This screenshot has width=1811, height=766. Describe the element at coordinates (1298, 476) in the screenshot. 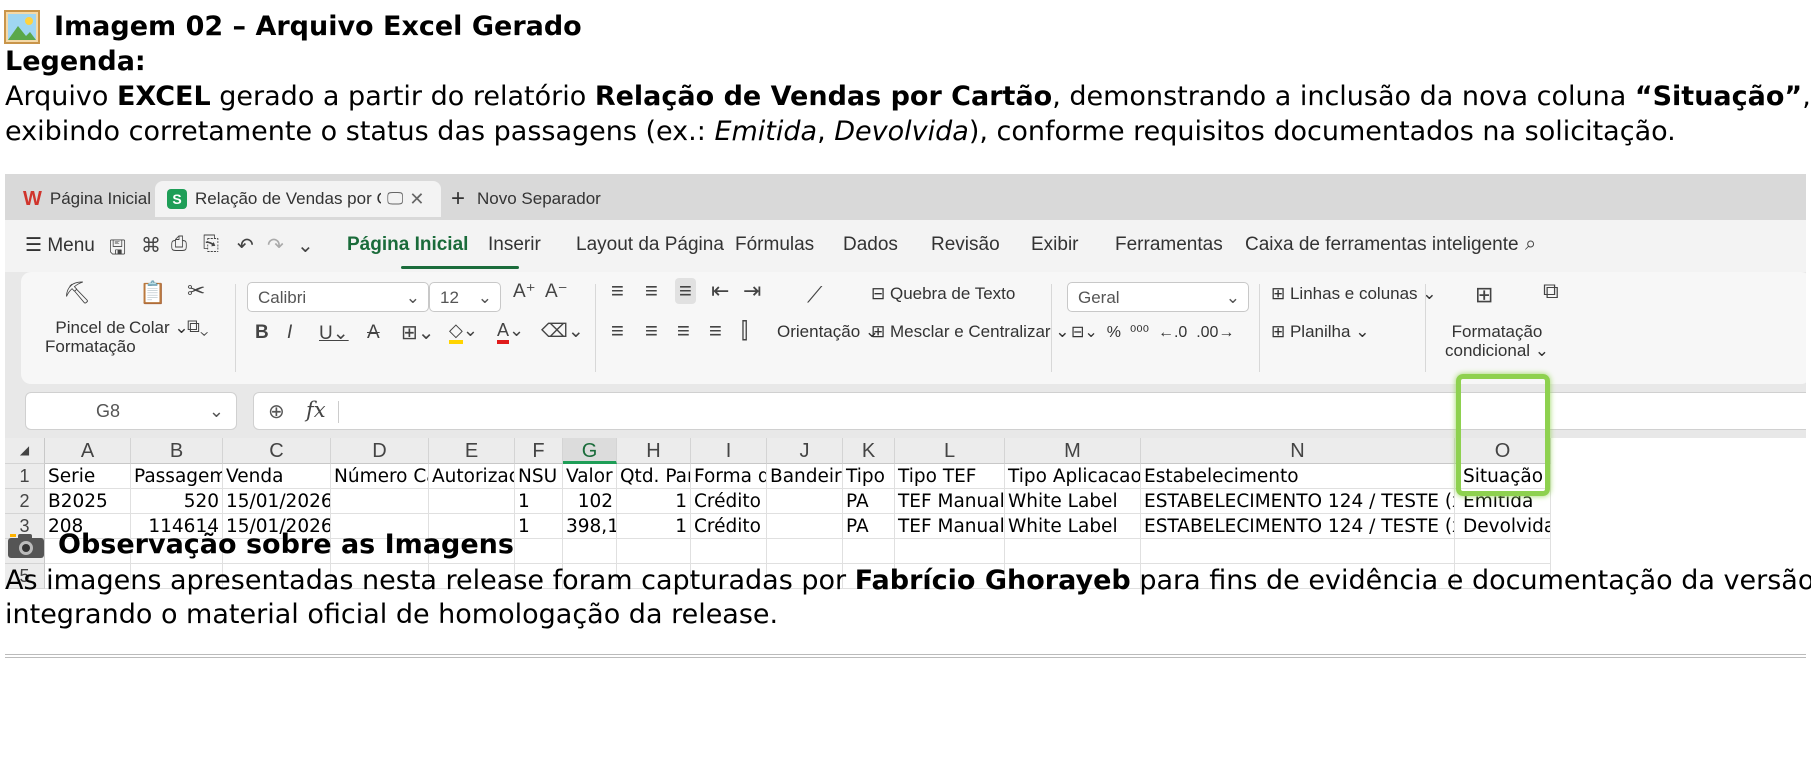

I see `cell-n1: Estabelecimento` at that location.